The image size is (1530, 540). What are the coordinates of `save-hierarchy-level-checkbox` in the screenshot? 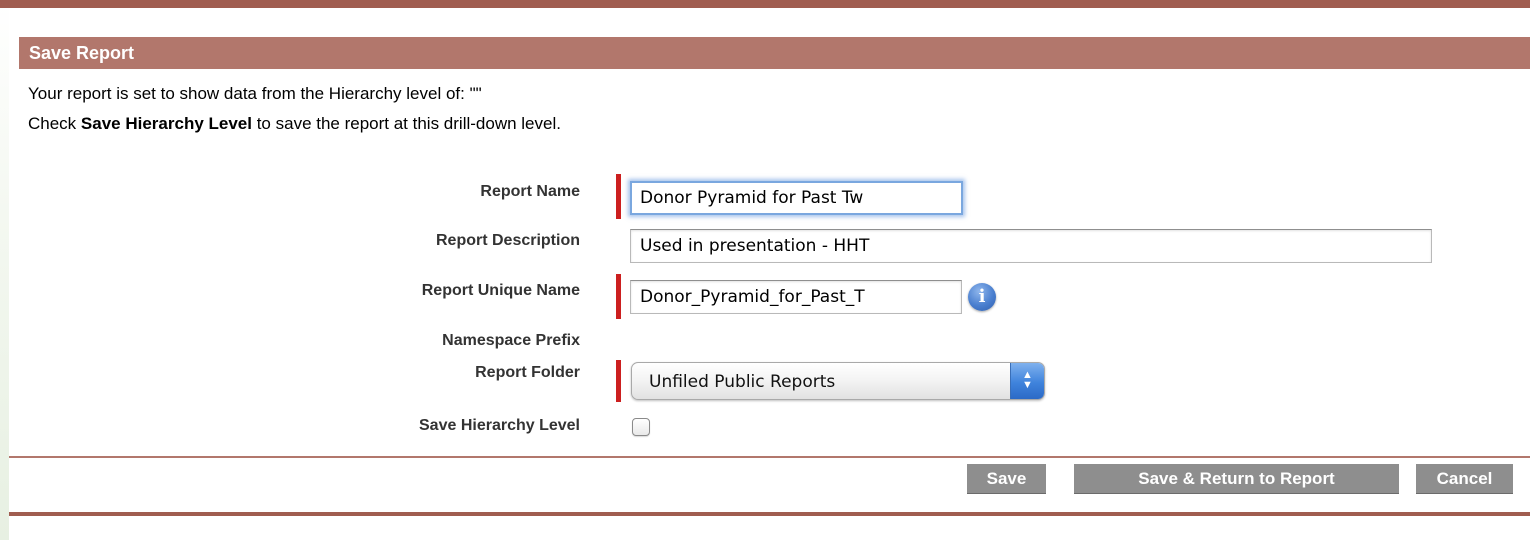 It's located at (641, 427).